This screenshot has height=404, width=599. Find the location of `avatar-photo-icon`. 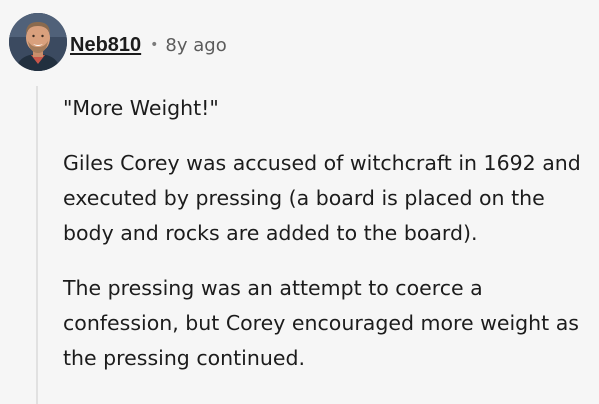

avatar-photo-icon is located at coordinates (38, 42).